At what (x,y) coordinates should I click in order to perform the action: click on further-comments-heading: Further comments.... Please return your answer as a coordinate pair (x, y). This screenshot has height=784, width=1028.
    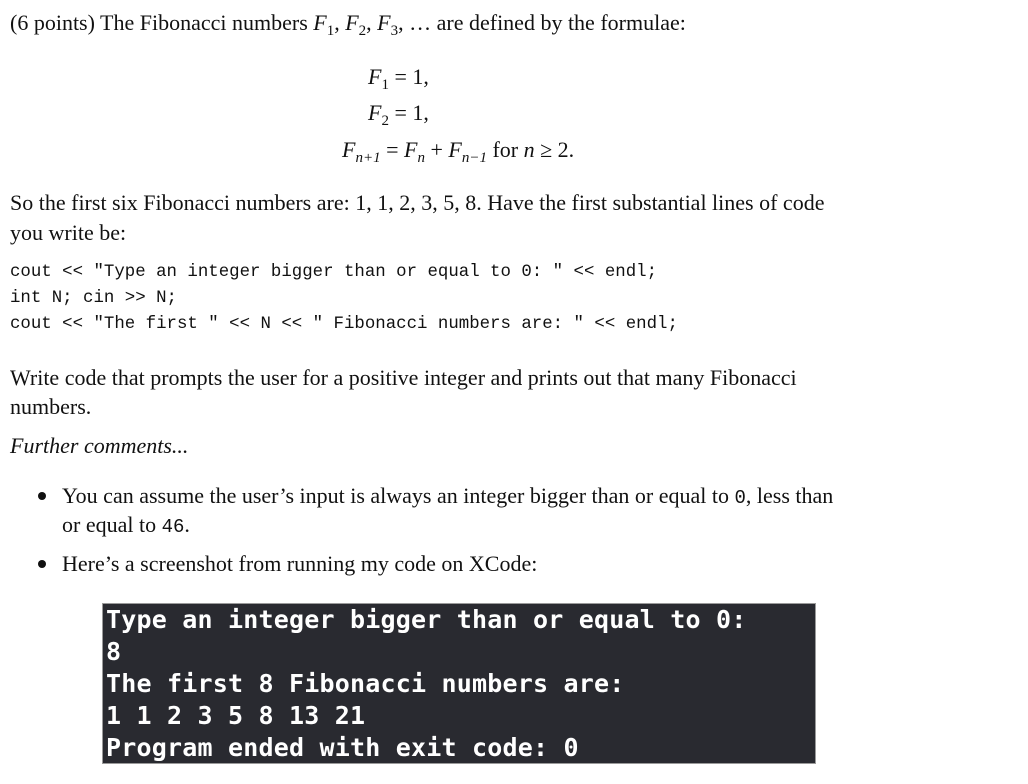
    Looking at the image, I should click on (99, 445).